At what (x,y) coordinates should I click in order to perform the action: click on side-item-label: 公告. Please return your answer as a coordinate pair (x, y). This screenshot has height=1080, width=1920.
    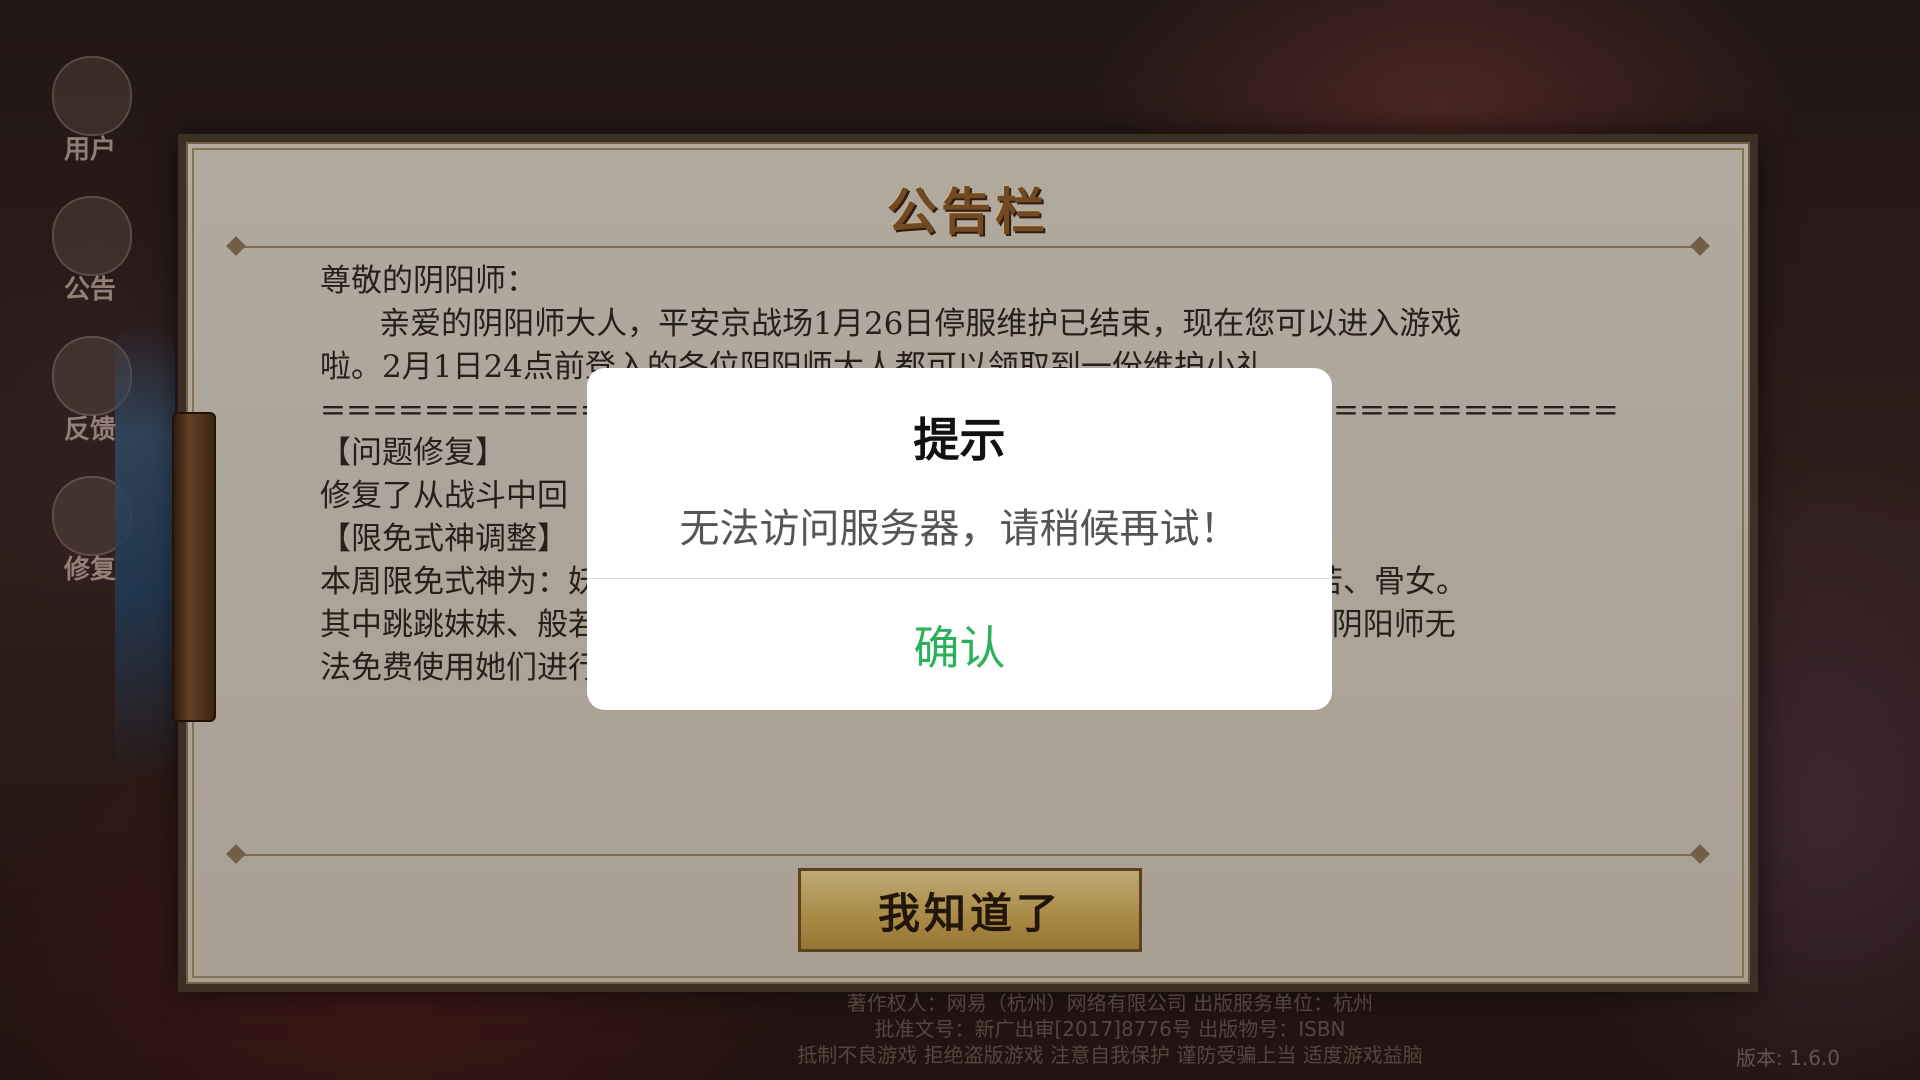
    Looking at the image, I should click on (89, 290).